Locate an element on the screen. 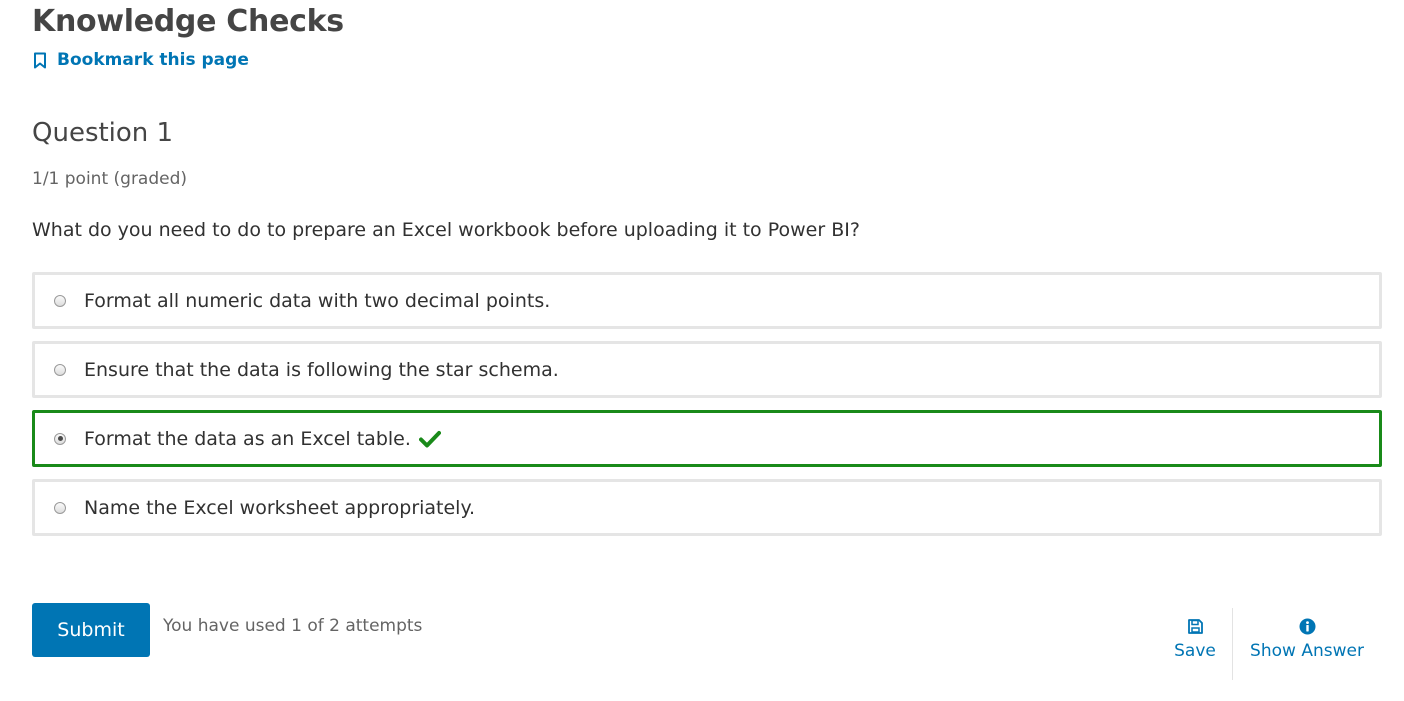  info-icon is located at coordinates (1307, 629).